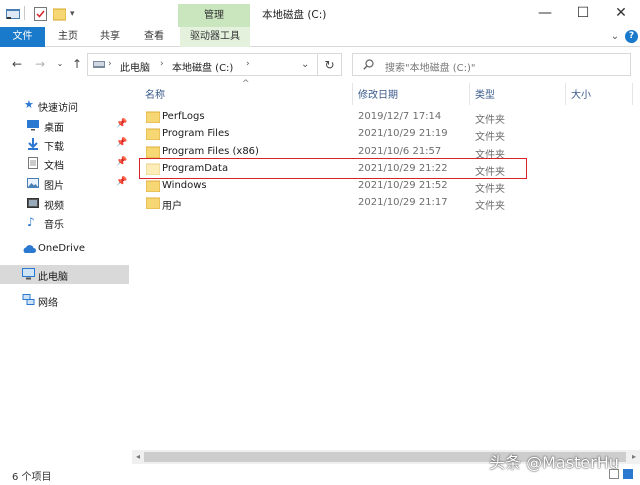 The width and height of the screenshot is (640, 485). Describe the element at coordinates (33, 183) in the screenshot. I see `pictures-icon` at that location.